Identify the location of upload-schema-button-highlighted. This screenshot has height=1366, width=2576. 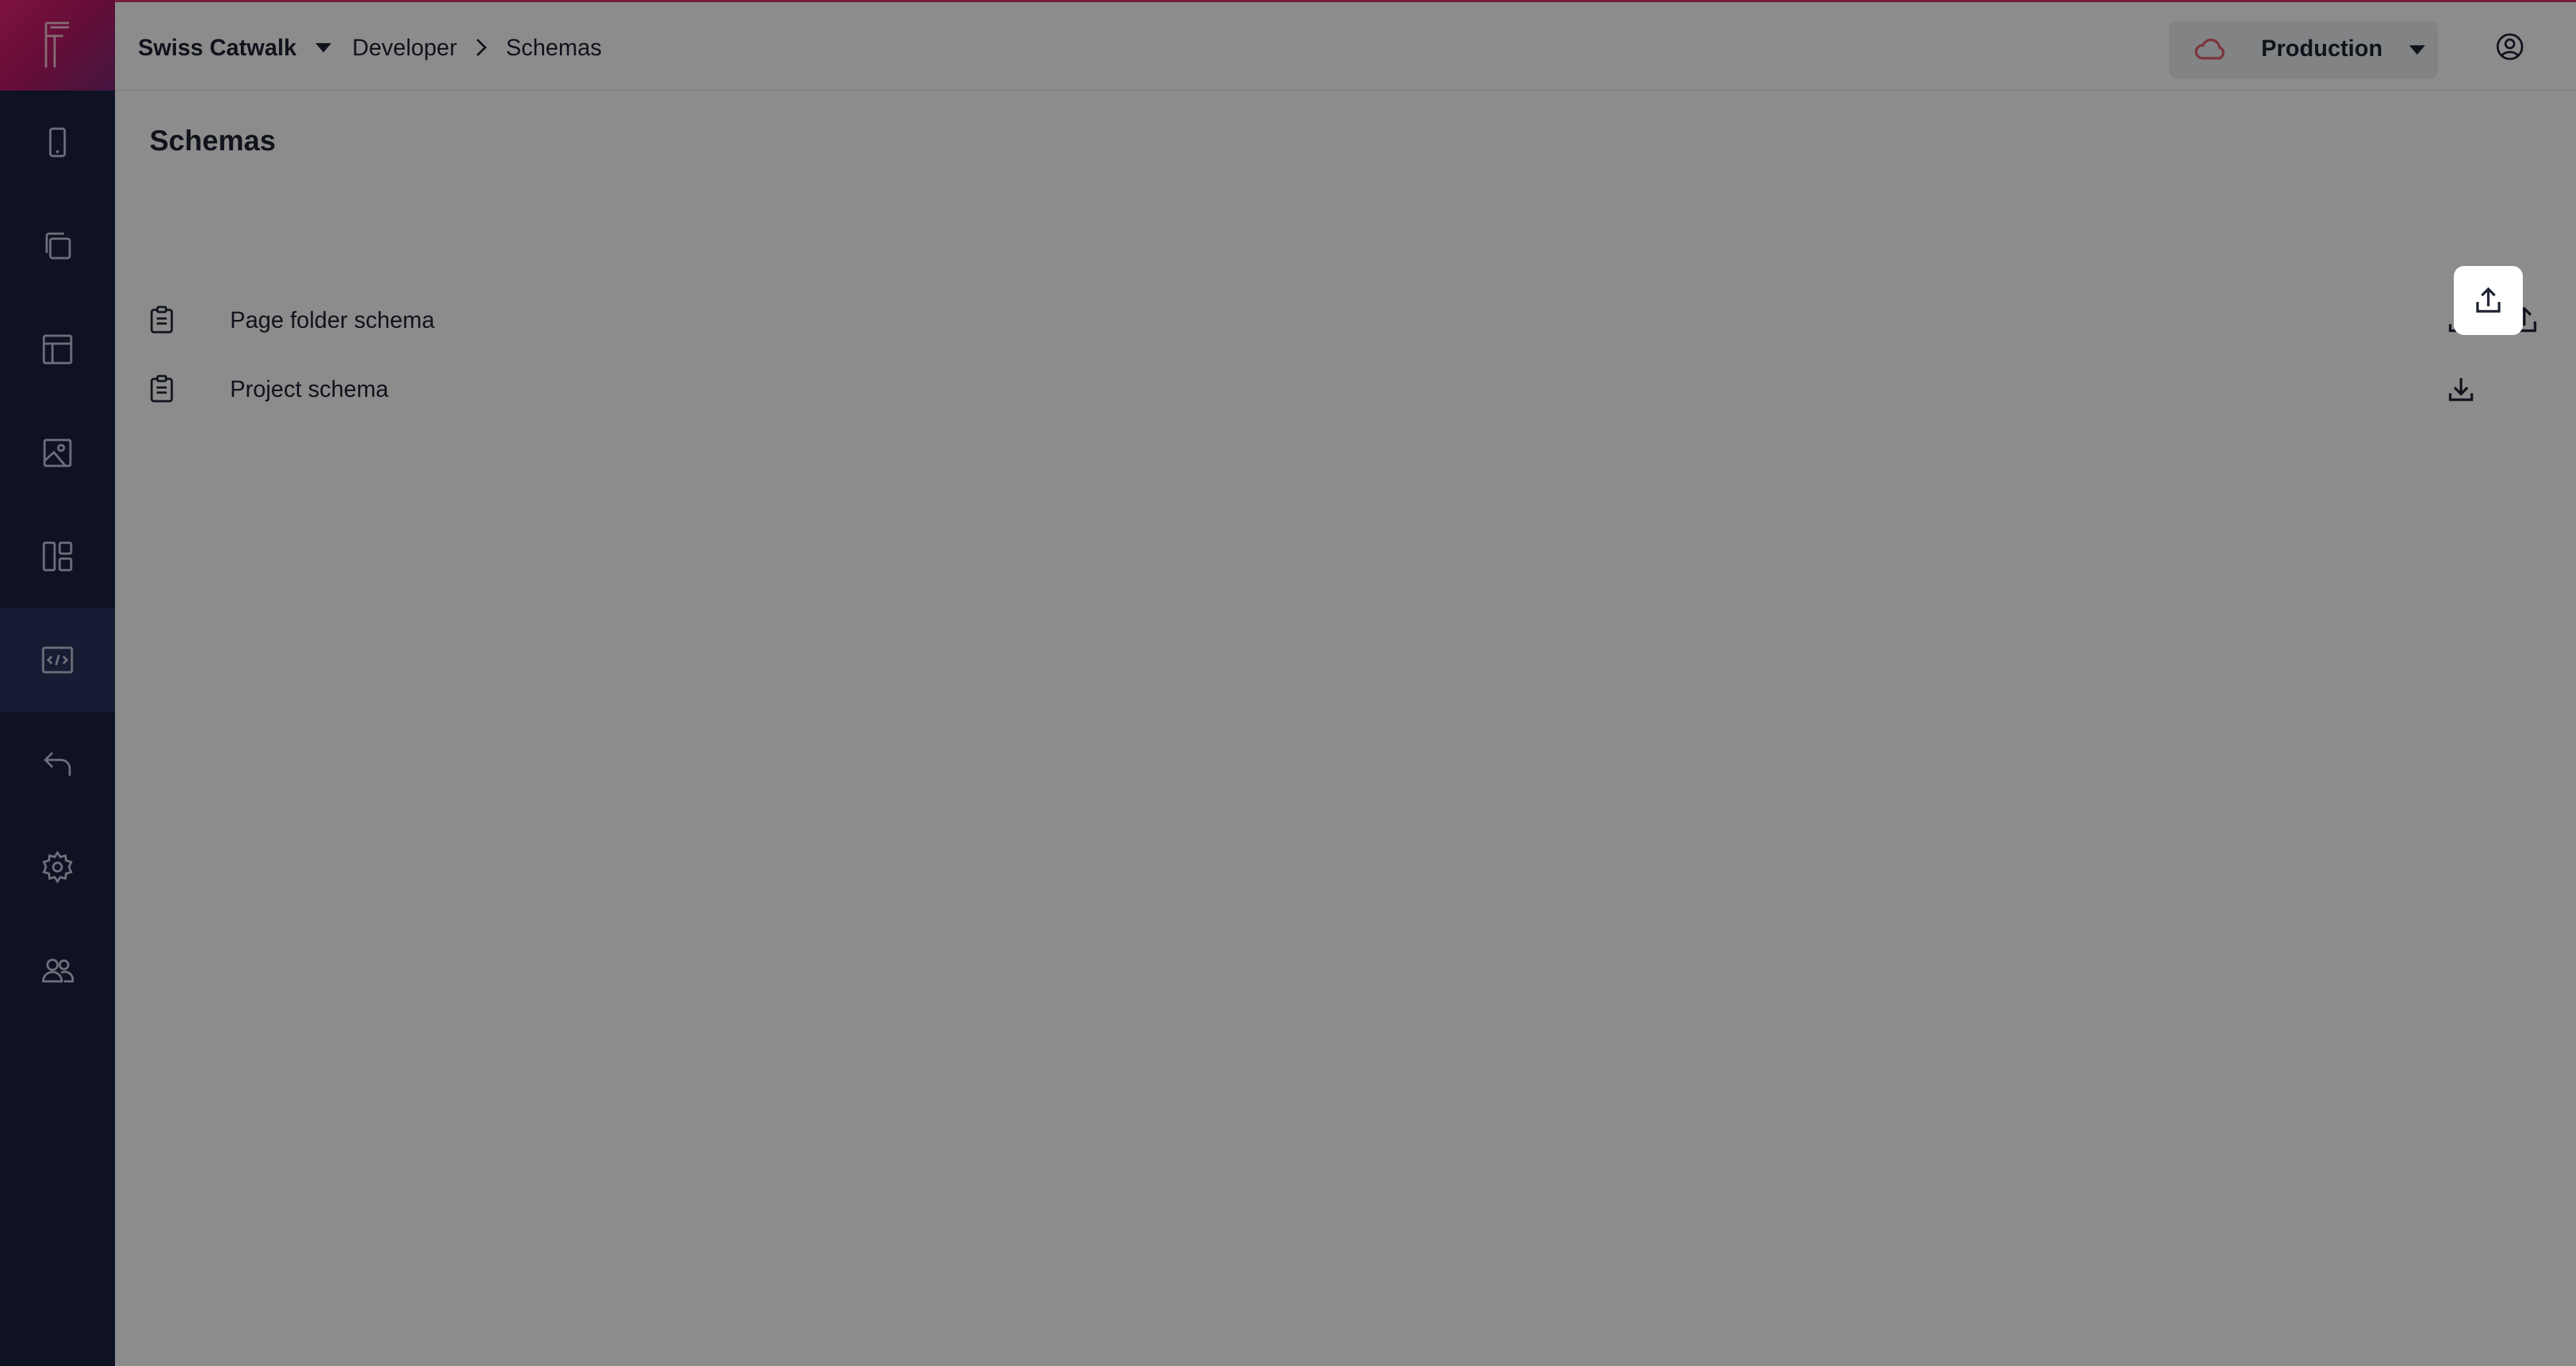
(2488, 300).